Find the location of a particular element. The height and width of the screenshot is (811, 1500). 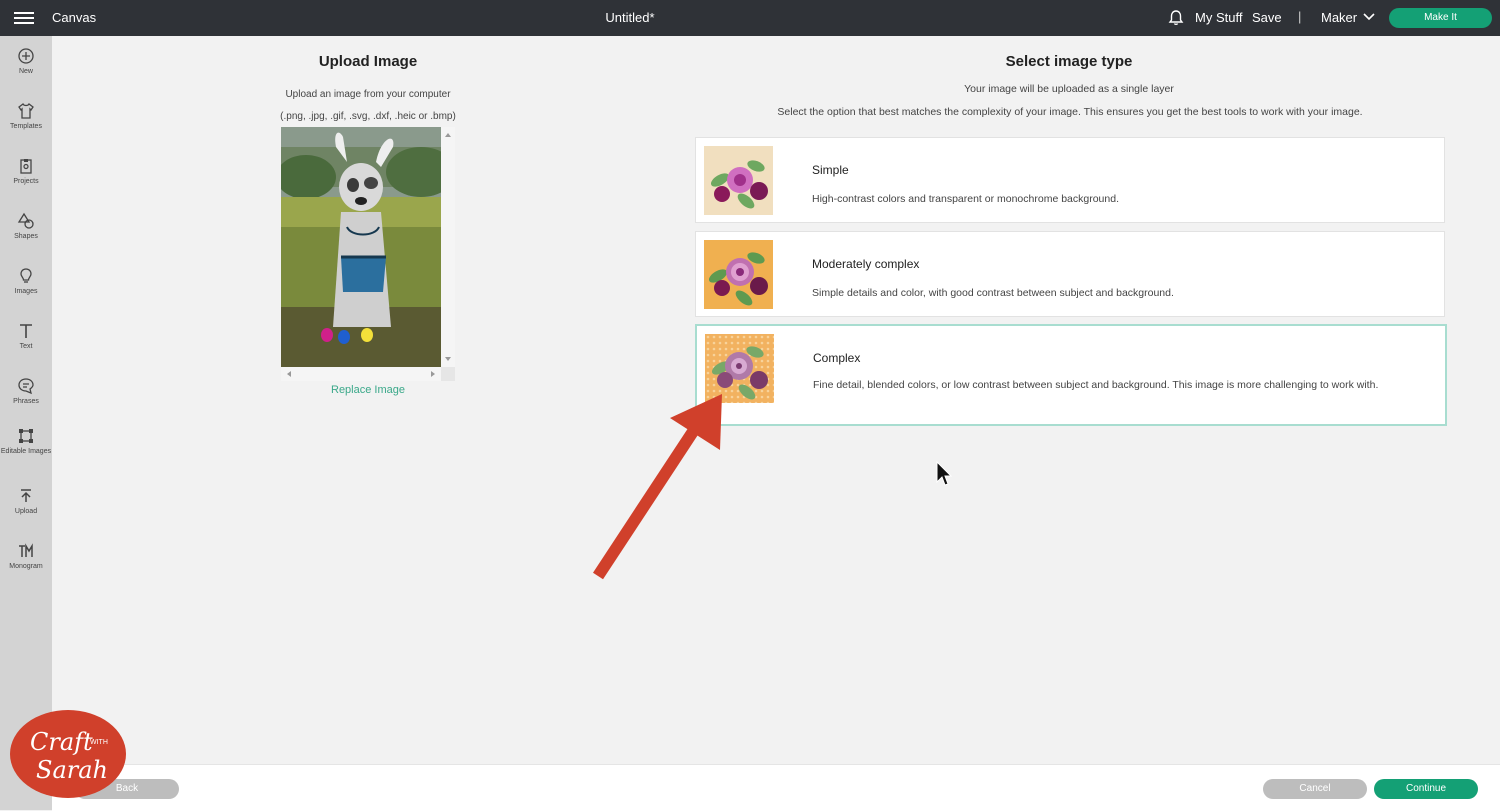

plus-circle-icon is located at coordinates (26, 56).